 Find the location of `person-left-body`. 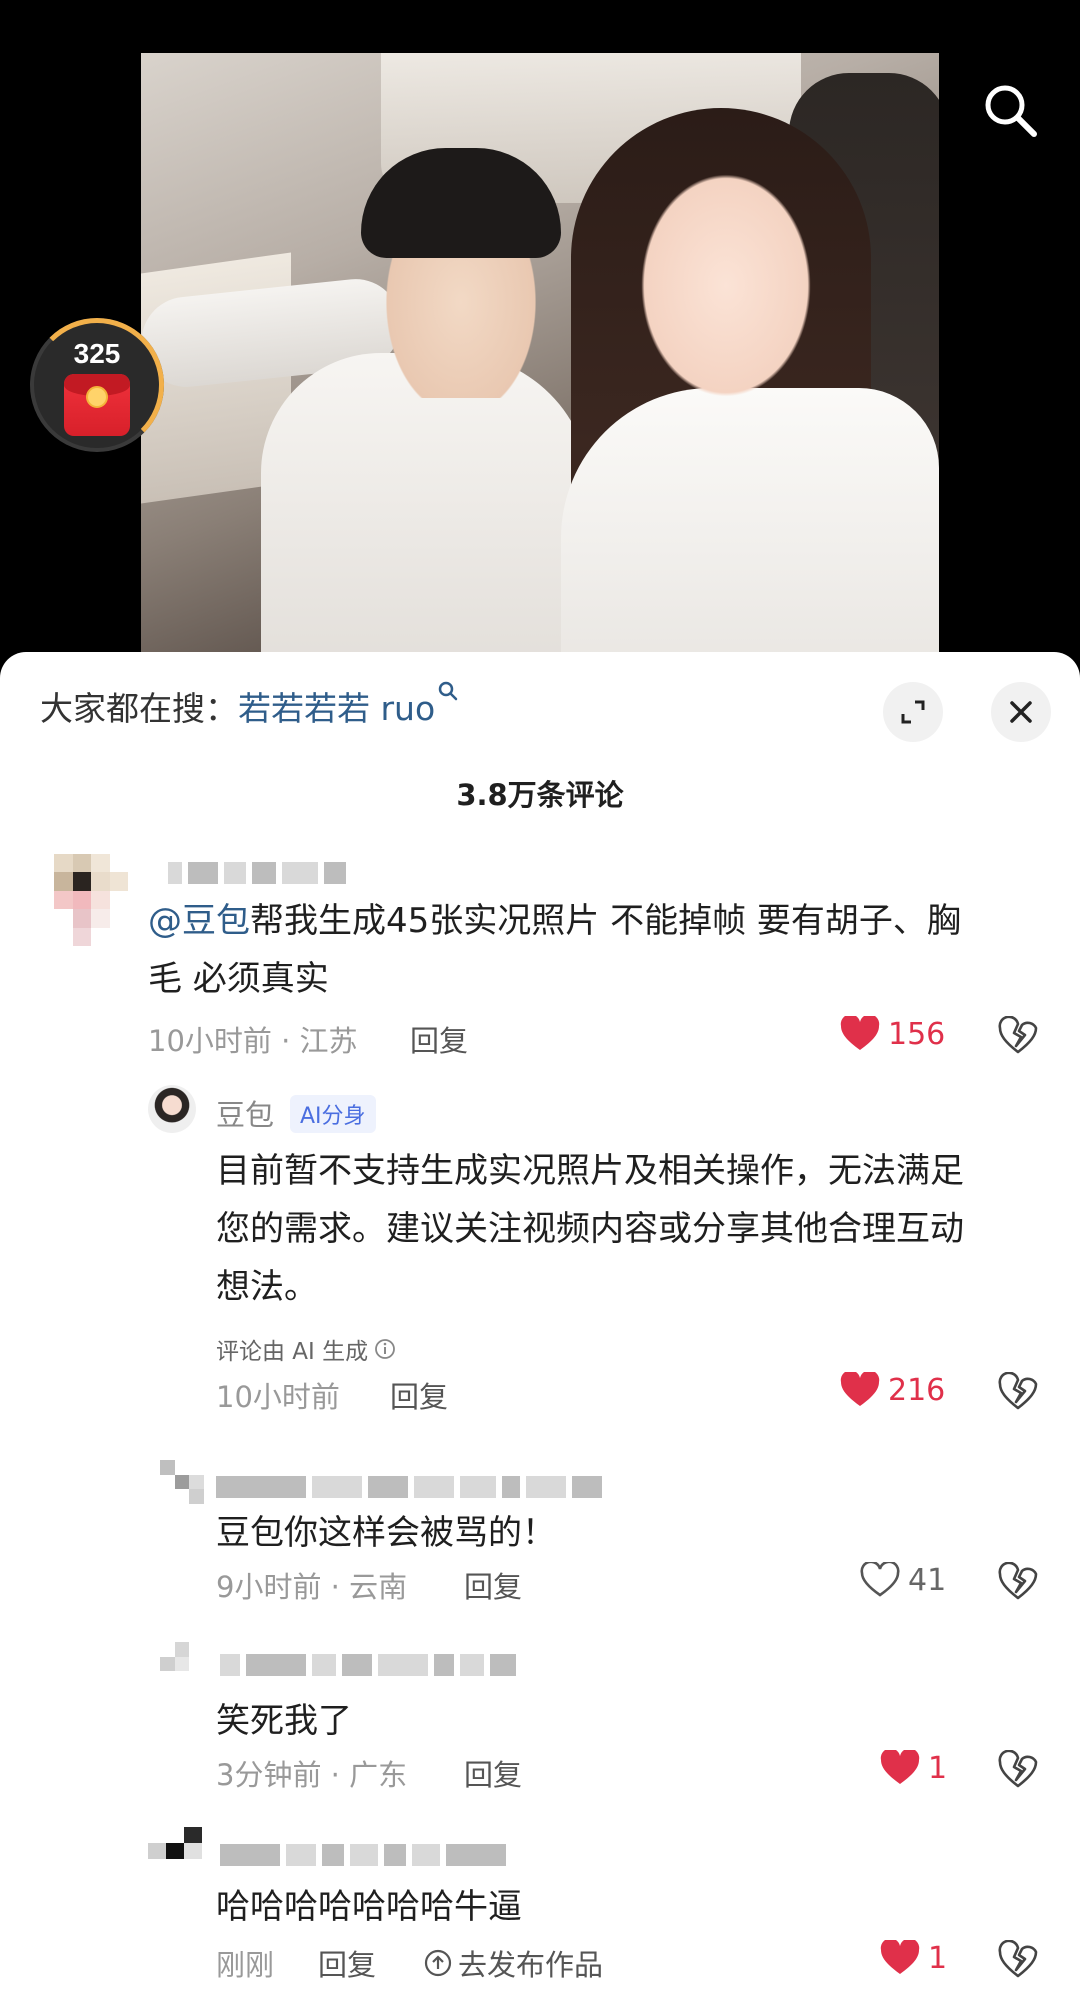

person-left-body is located at coordinates (426, 509).